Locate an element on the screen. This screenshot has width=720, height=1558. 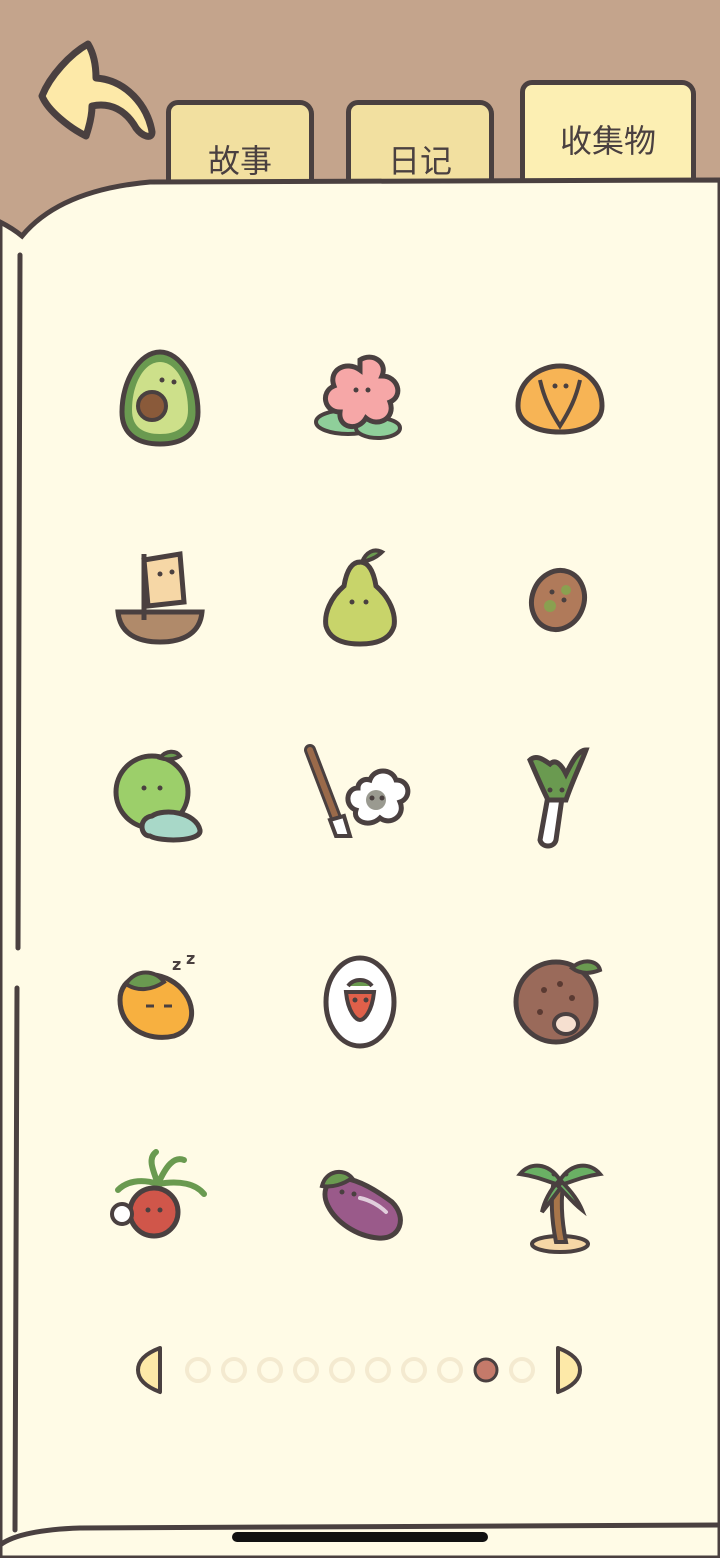
strawberry-egg-icon is located at coordinates (360, 1000).